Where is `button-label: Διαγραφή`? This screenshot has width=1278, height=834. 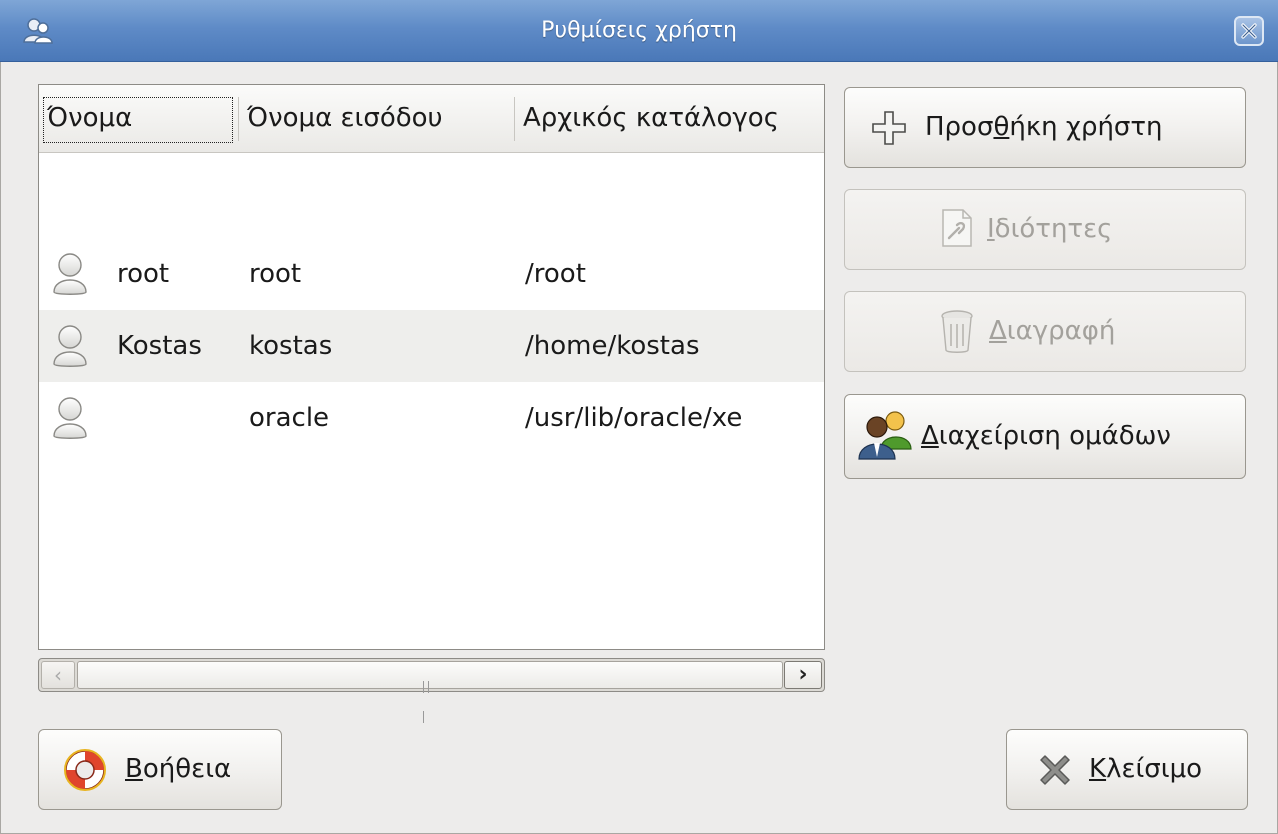 button-label: Διαγραφή is located at coordinates (1052, 331).